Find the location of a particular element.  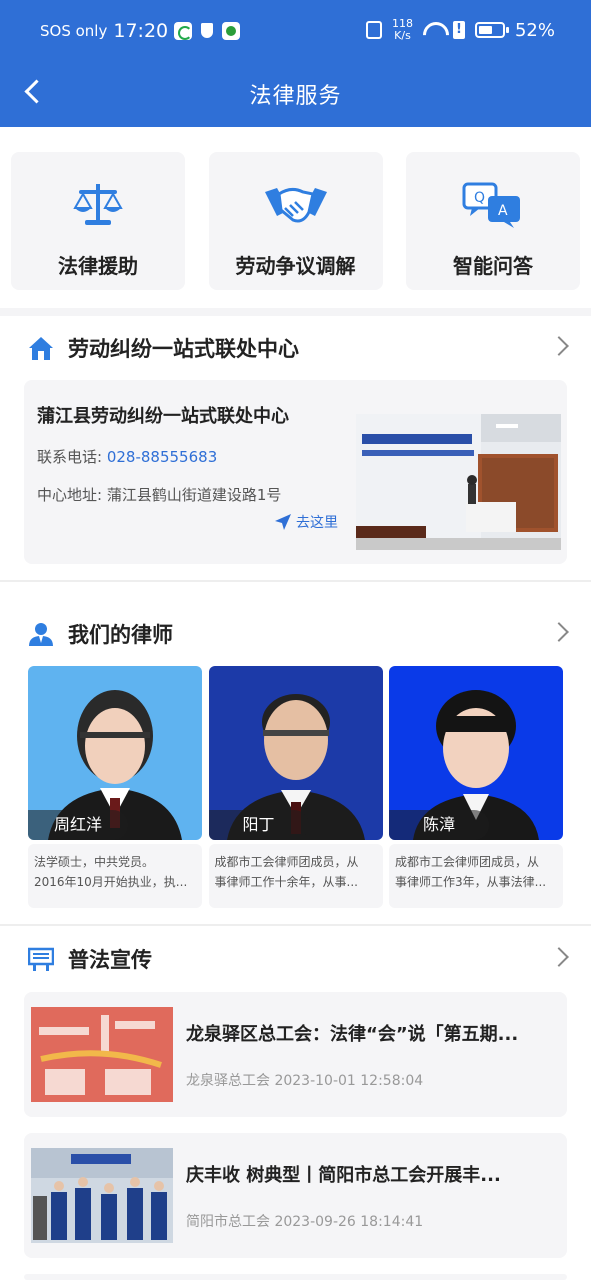

service-legal-aid: 法律援助 is located at coordinates (98, 221).